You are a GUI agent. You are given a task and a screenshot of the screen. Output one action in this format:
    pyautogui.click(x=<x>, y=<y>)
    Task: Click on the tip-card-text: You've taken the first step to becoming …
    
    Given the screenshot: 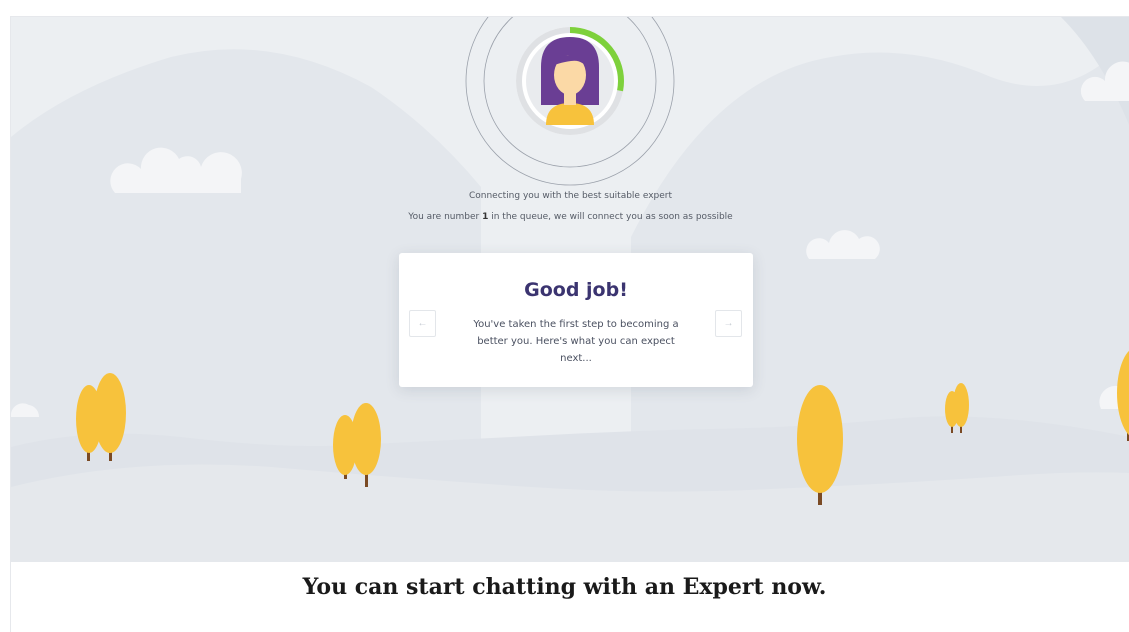 What is the action you would take?
    pyautogui.click(x=576, y=341)
    